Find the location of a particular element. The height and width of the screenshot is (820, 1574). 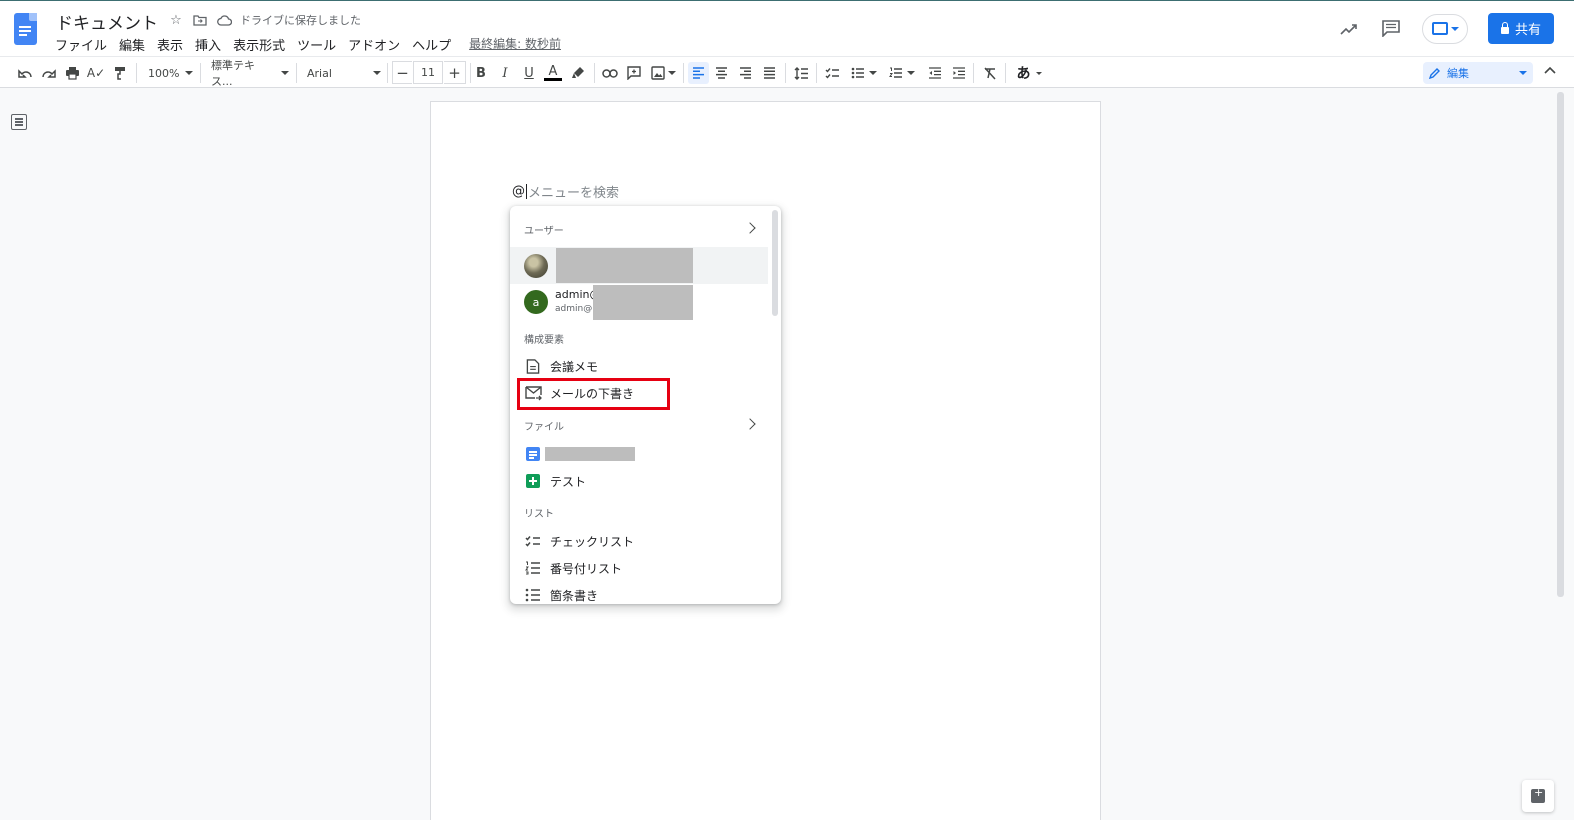

increase-font-size-button: + is located at coordinates (455, 72).